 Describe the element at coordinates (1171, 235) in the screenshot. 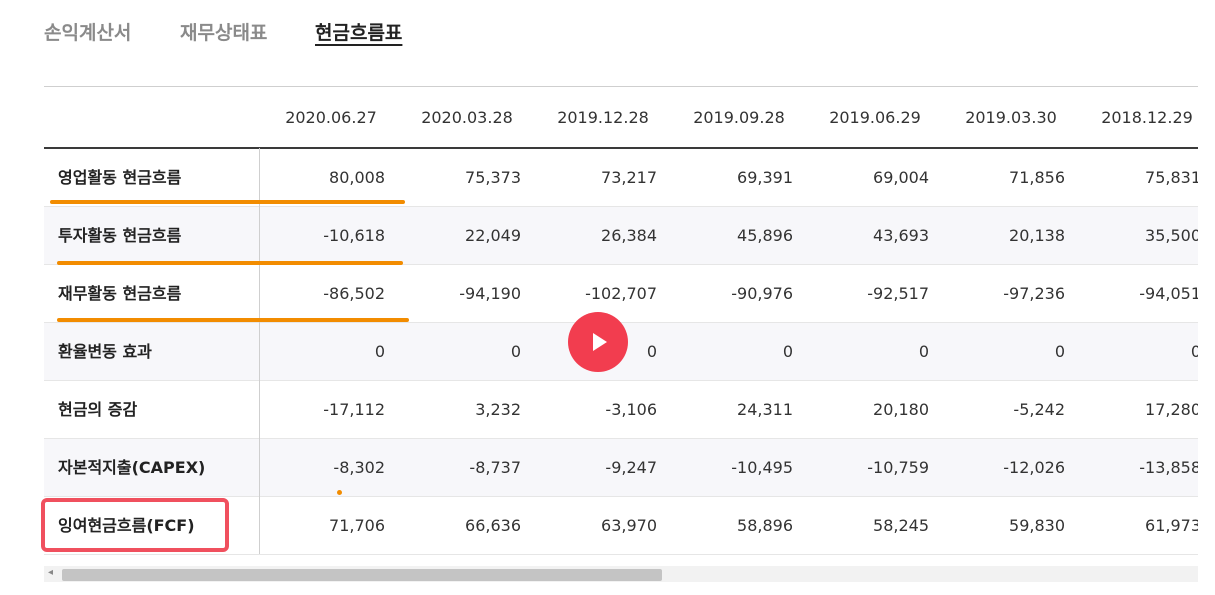

I see `table-cell: 35,500` at that location.